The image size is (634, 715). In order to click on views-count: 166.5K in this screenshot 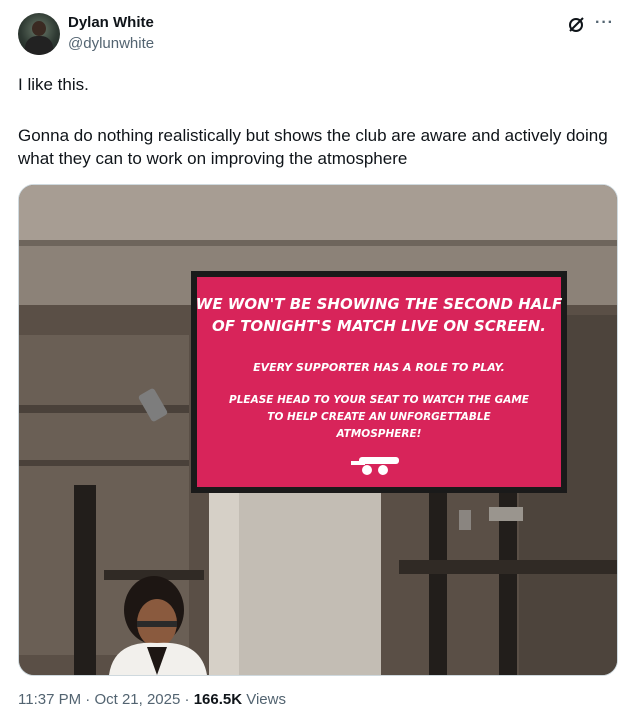, I will do `click(218, 699)`.